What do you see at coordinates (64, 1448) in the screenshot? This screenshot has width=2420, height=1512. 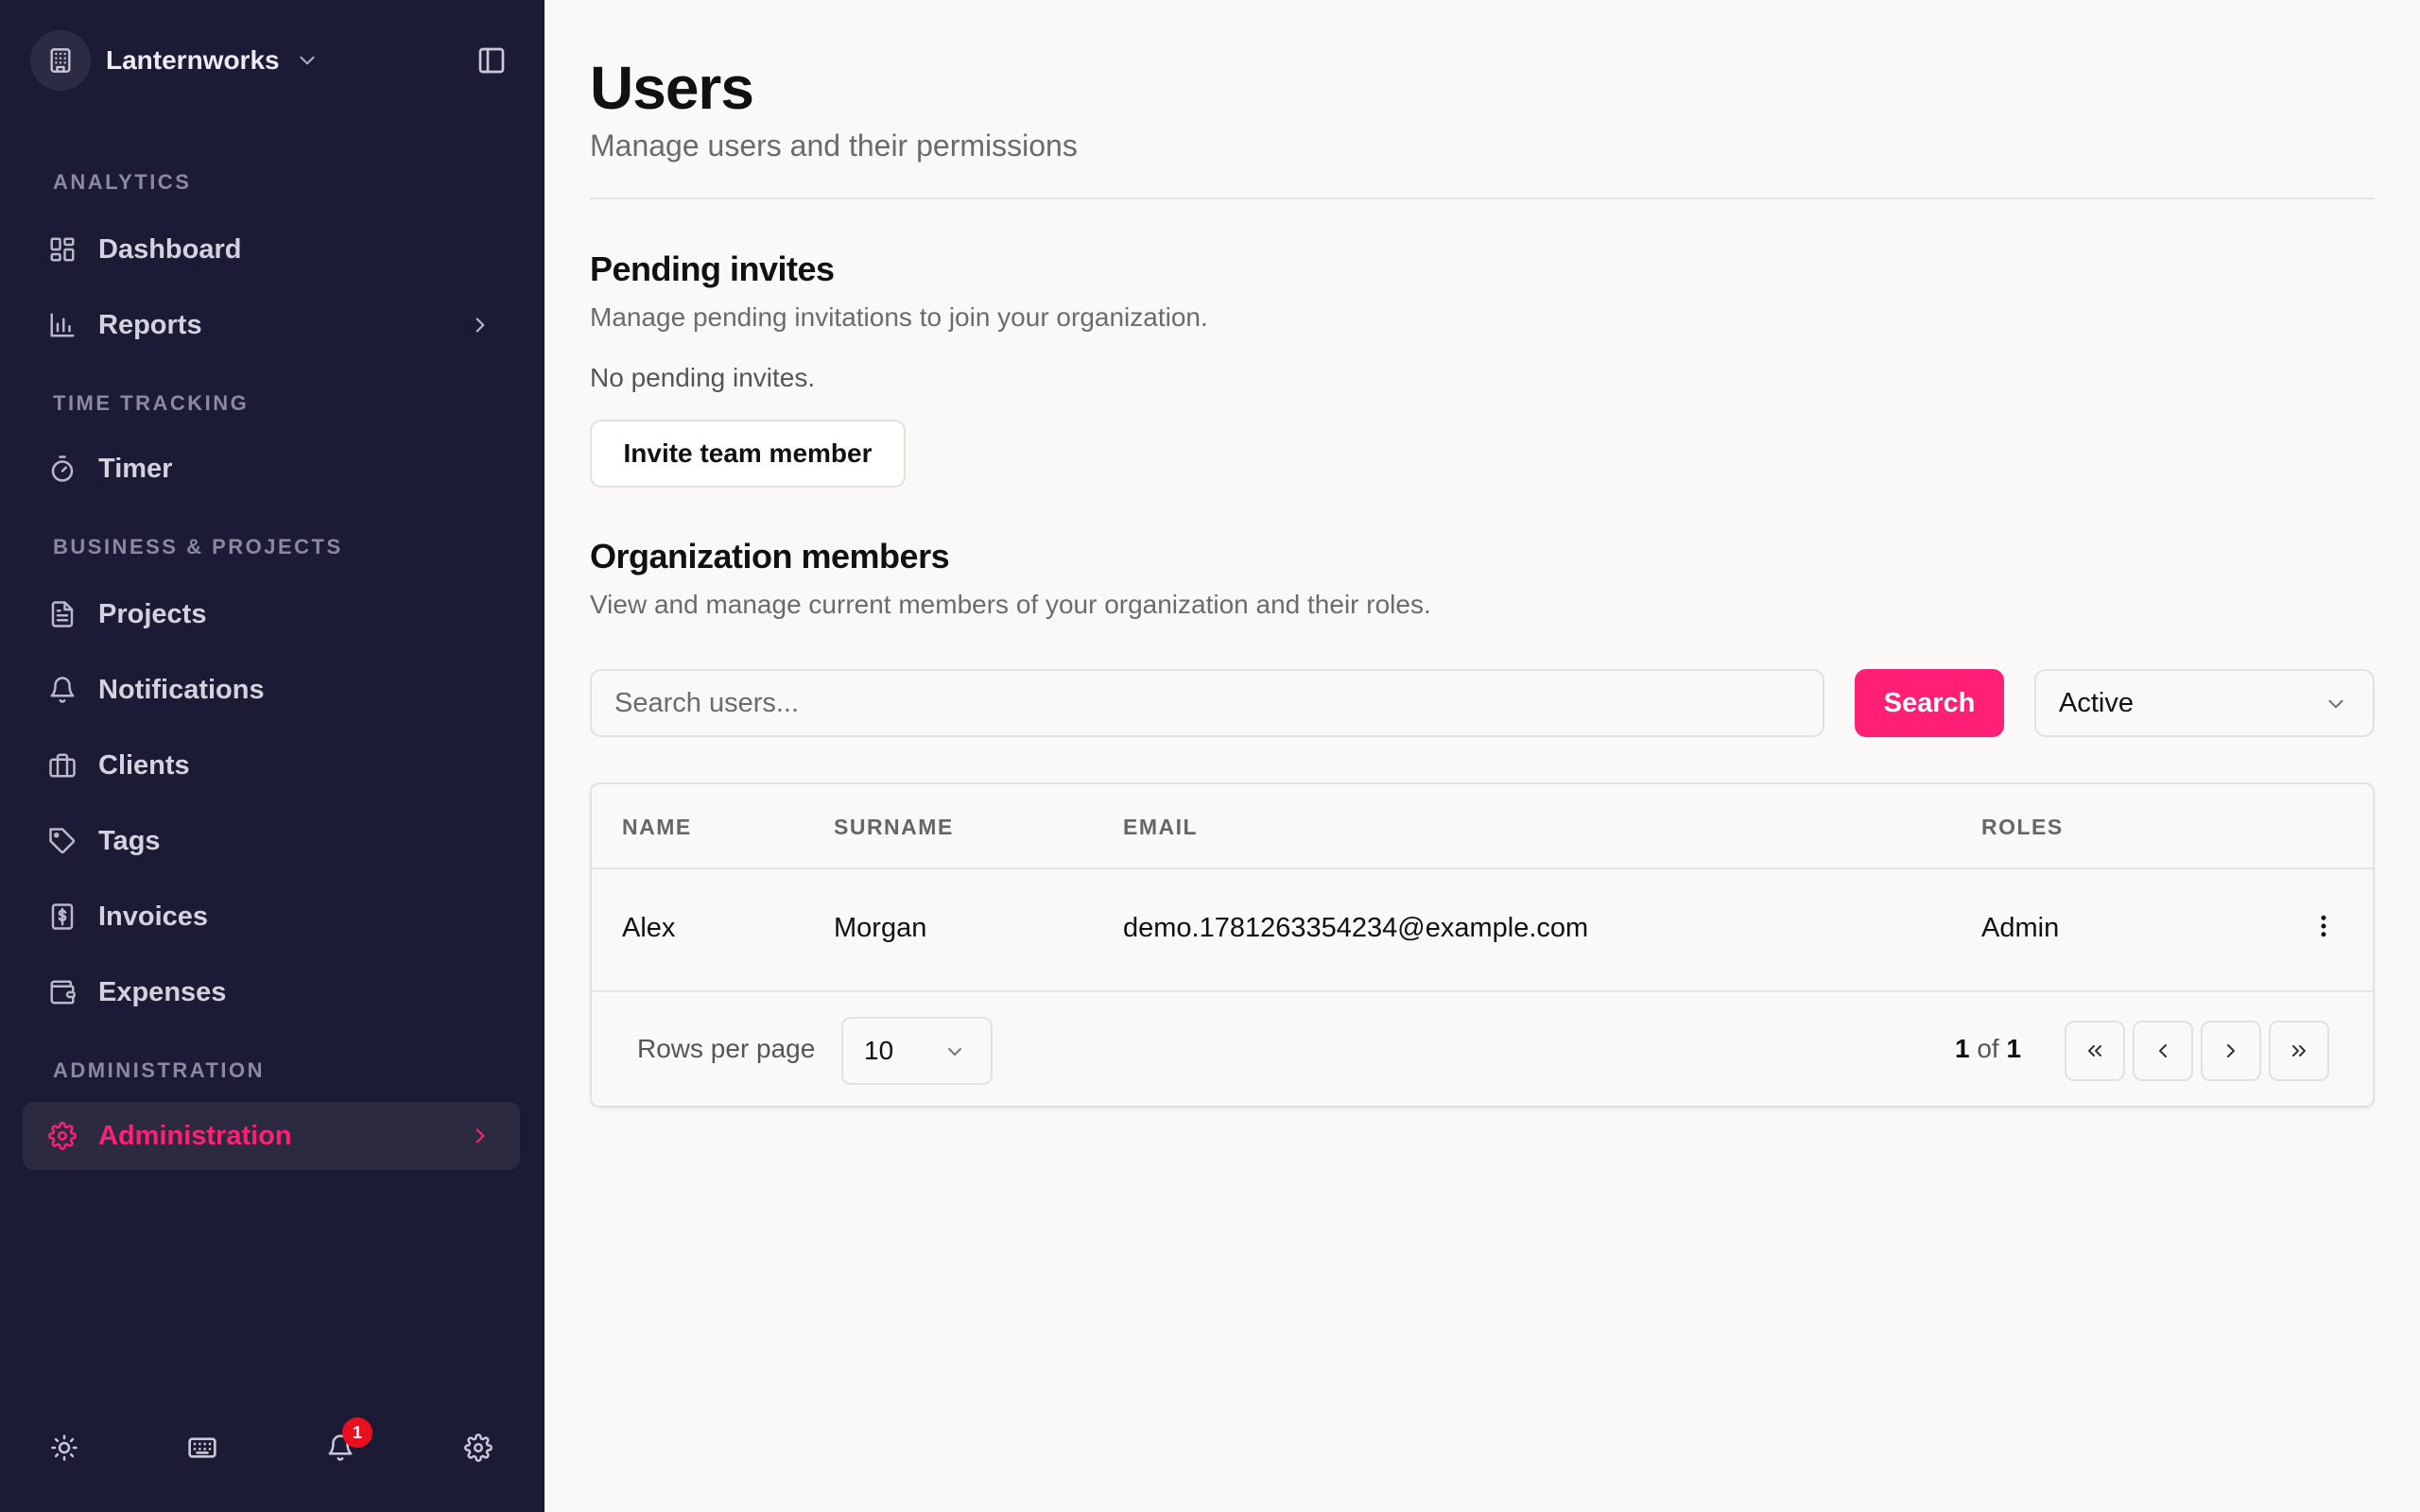 I see `sun-icon` at bounding box center [64, 1448].